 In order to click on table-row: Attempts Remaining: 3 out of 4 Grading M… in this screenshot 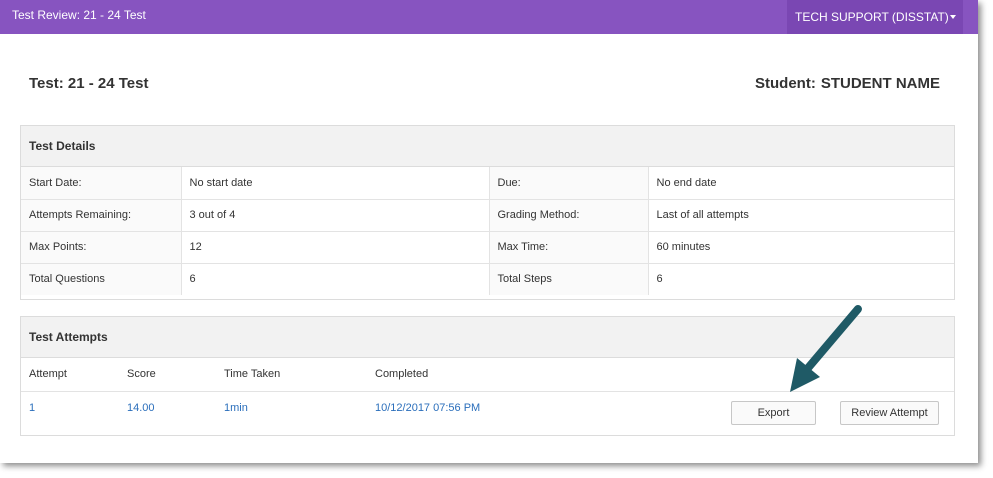, I will do `click(487, 215)`.